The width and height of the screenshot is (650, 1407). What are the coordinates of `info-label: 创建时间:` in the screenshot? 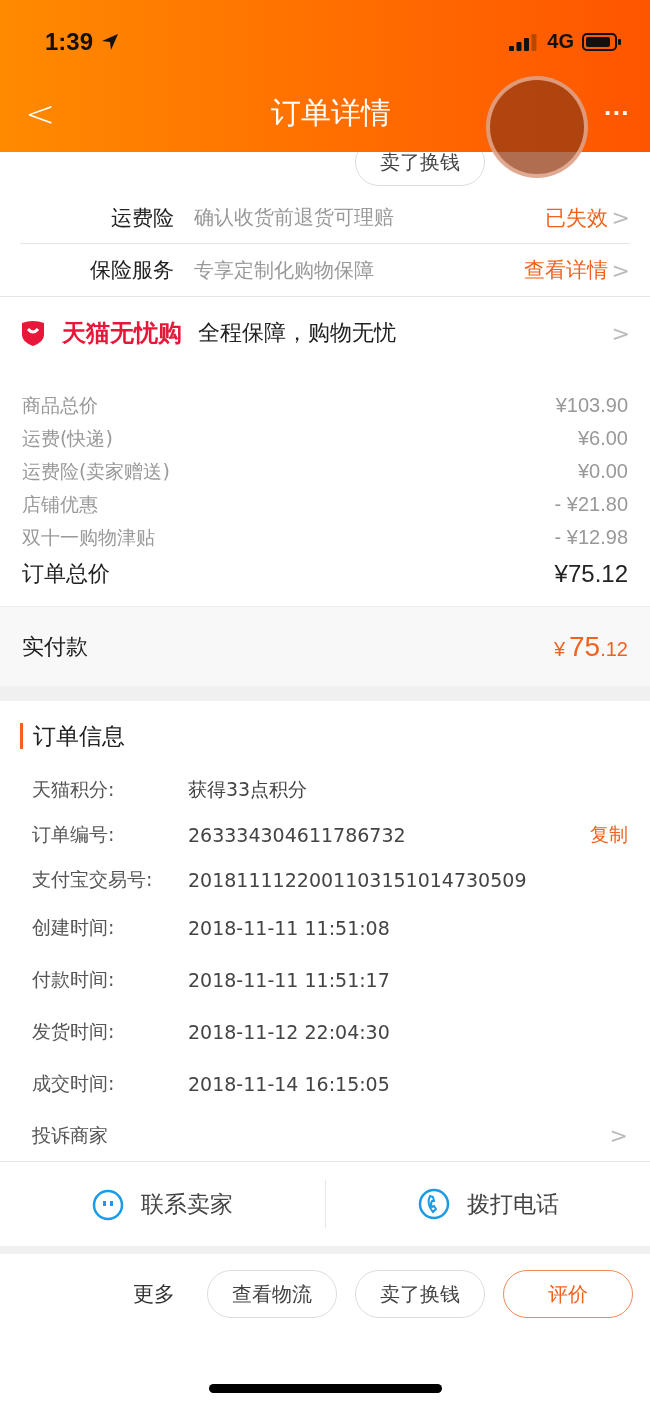 It's located at (74, 927).